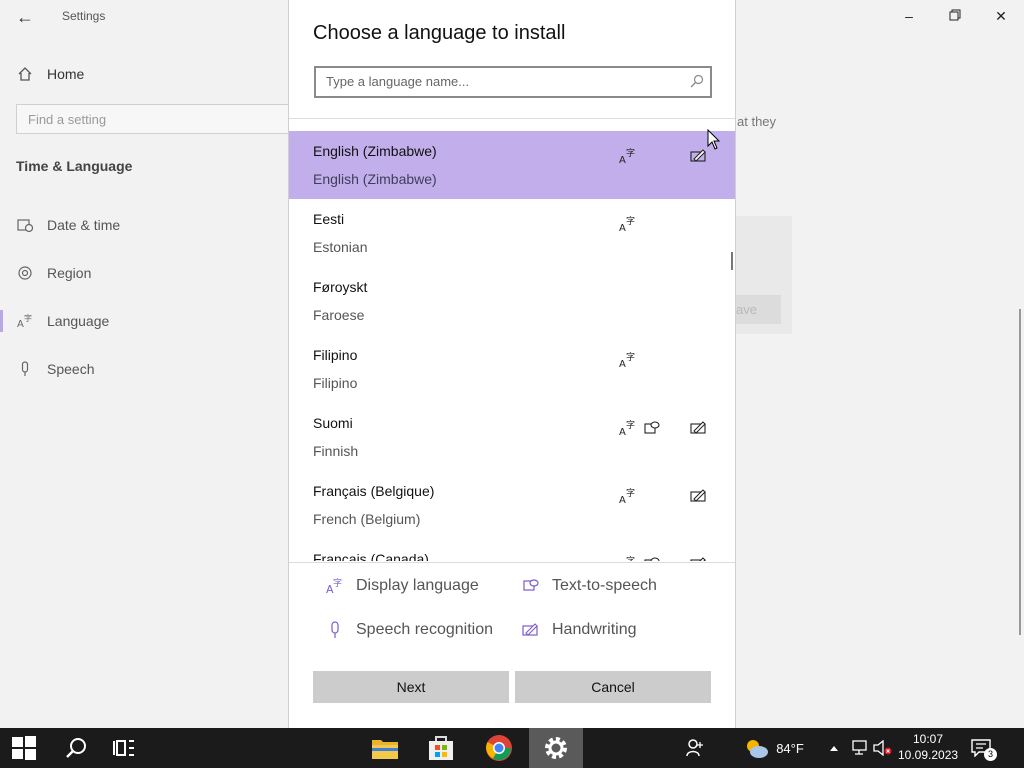 This screenshot has height=768, width=1024. Describe the element at coordinates (74, 166) in the screenshot. I see `section-title: Time & Language` at that location.